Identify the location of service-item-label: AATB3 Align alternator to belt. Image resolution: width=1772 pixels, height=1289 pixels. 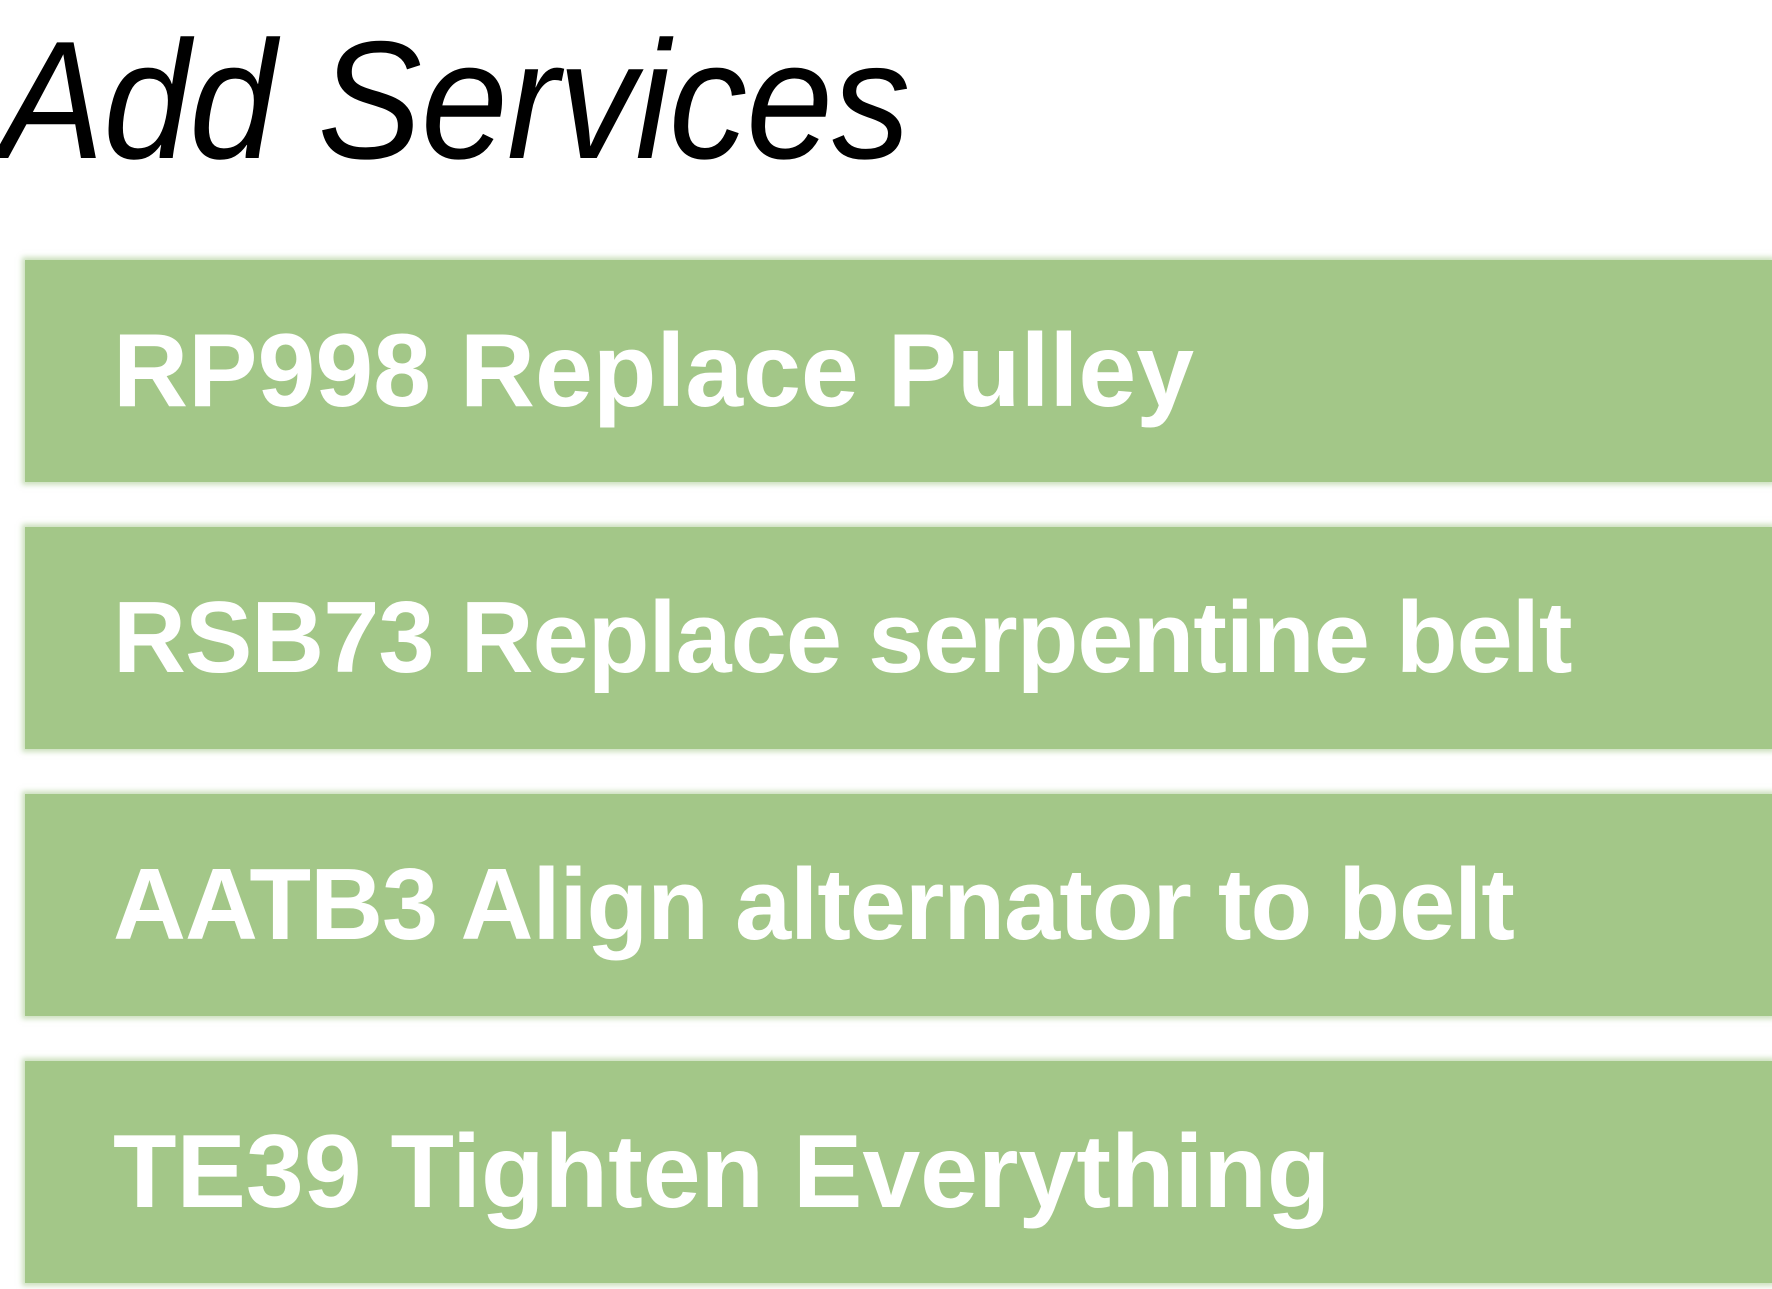
(814, 905).